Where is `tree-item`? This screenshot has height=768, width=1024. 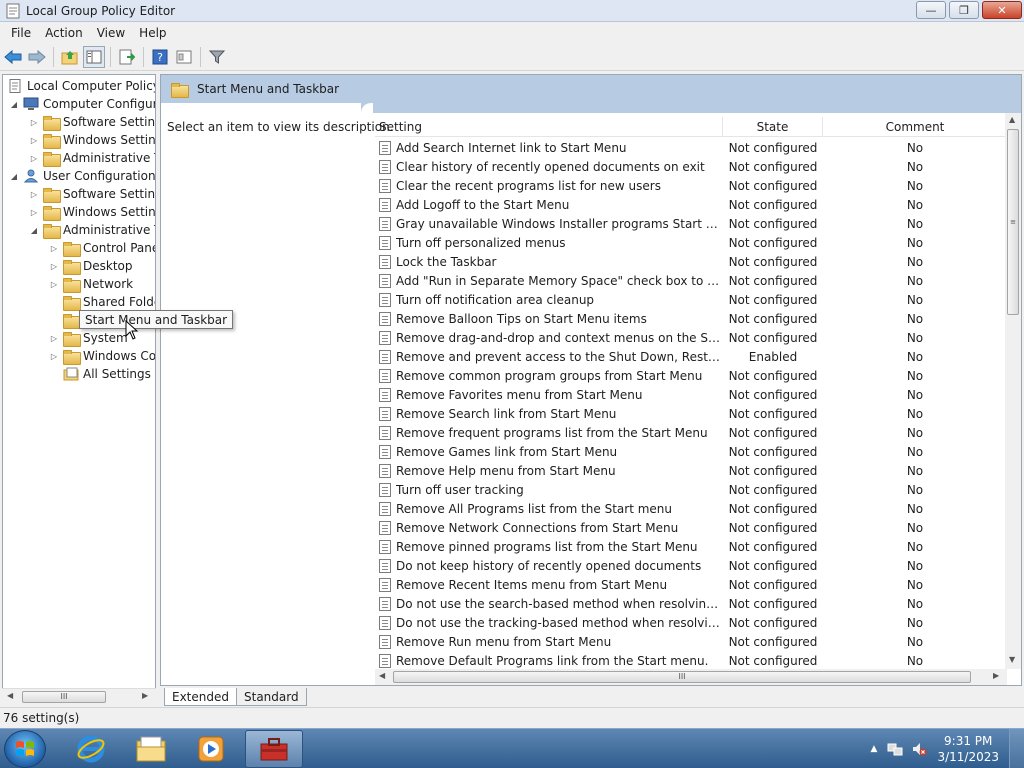
tree-item is located at coordinates (66, 320).